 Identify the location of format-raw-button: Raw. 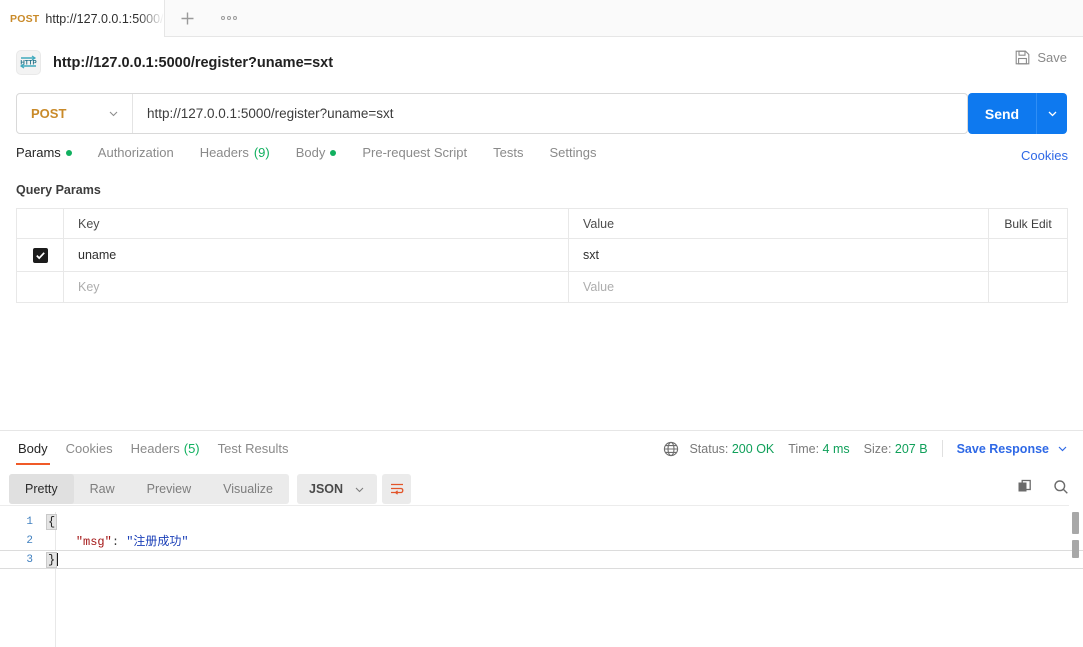
(102, 489).